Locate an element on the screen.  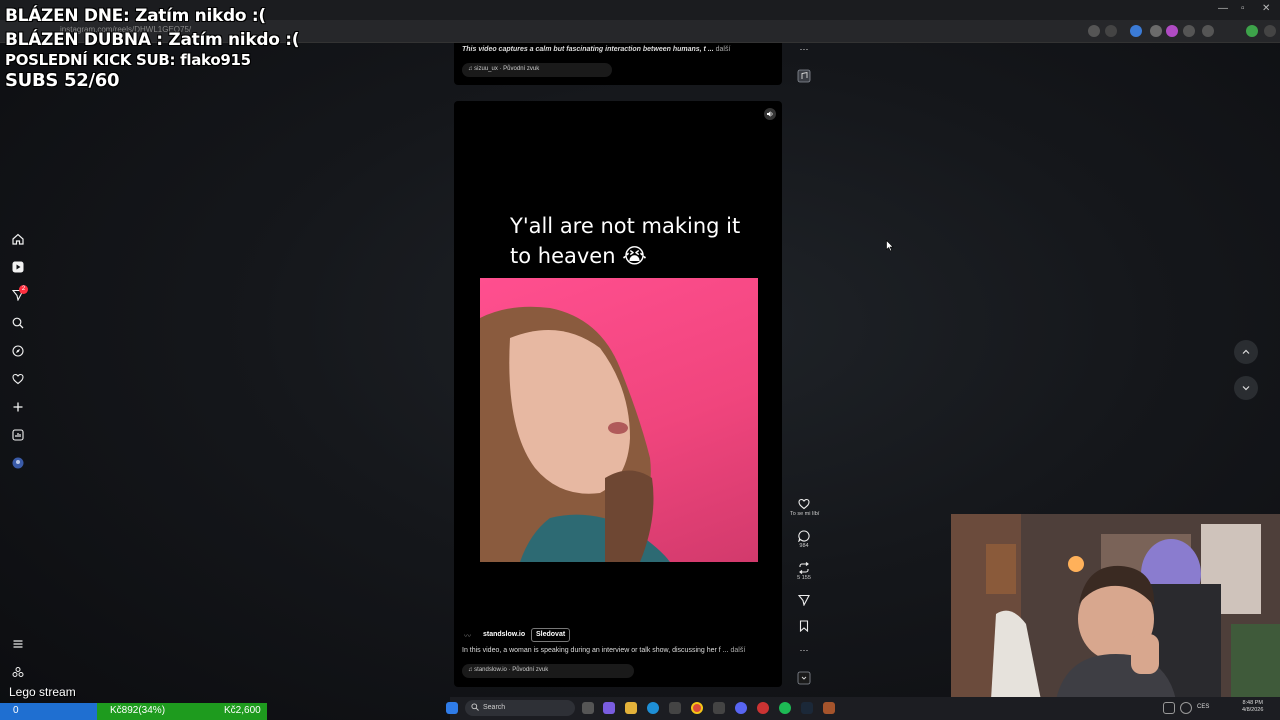
taskbar-search: Search is located at coordinates (520, 708).